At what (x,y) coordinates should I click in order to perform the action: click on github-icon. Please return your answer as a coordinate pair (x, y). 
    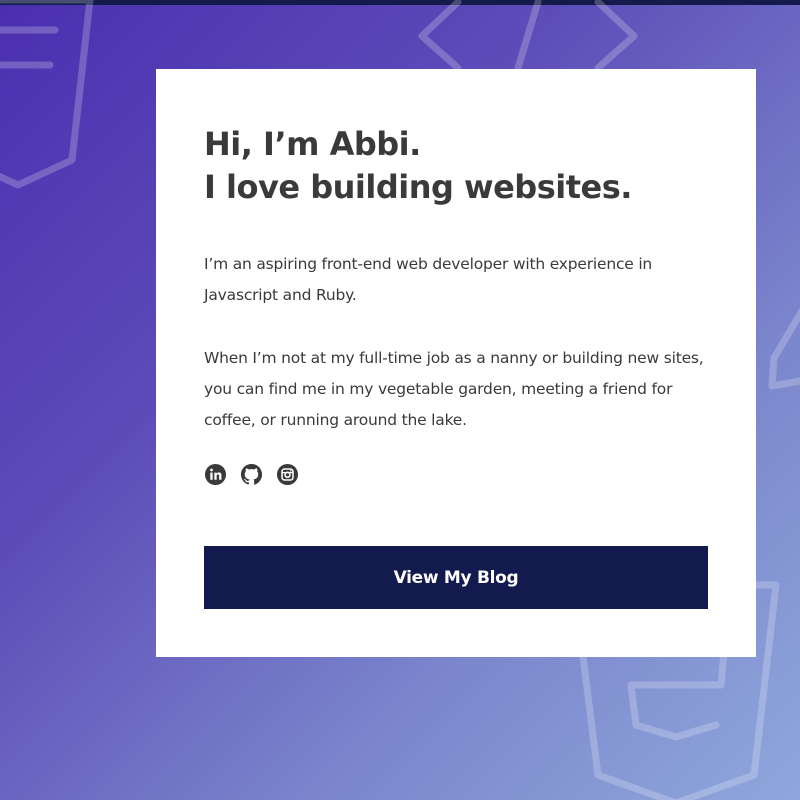
    Looking at the image, I should click on (251, 474).